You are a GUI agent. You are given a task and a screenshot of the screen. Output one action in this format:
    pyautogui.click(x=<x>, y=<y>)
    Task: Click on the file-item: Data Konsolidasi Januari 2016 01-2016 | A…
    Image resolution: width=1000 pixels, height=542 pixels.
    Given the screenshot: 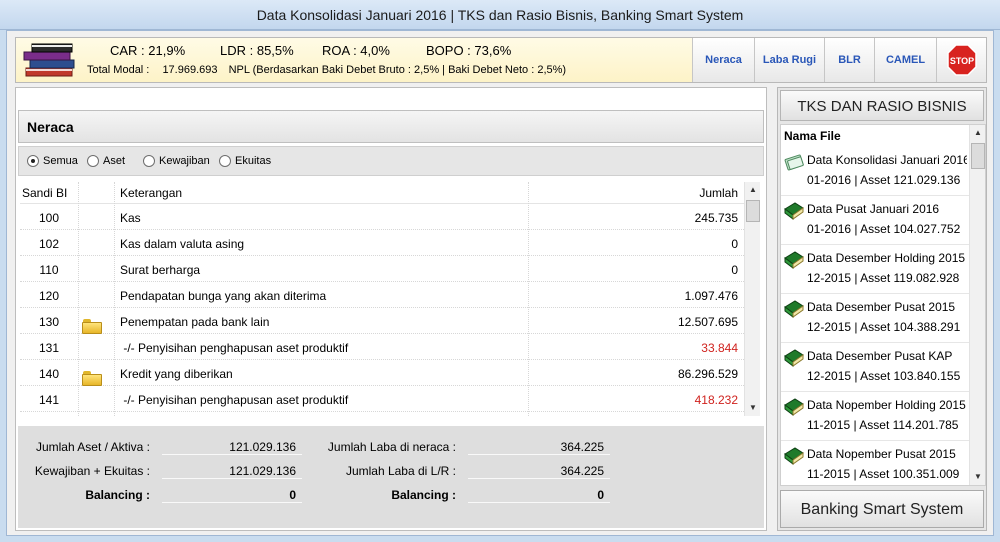 What is the action you would take?
    pyautogui.click(x=875, y=171)
    